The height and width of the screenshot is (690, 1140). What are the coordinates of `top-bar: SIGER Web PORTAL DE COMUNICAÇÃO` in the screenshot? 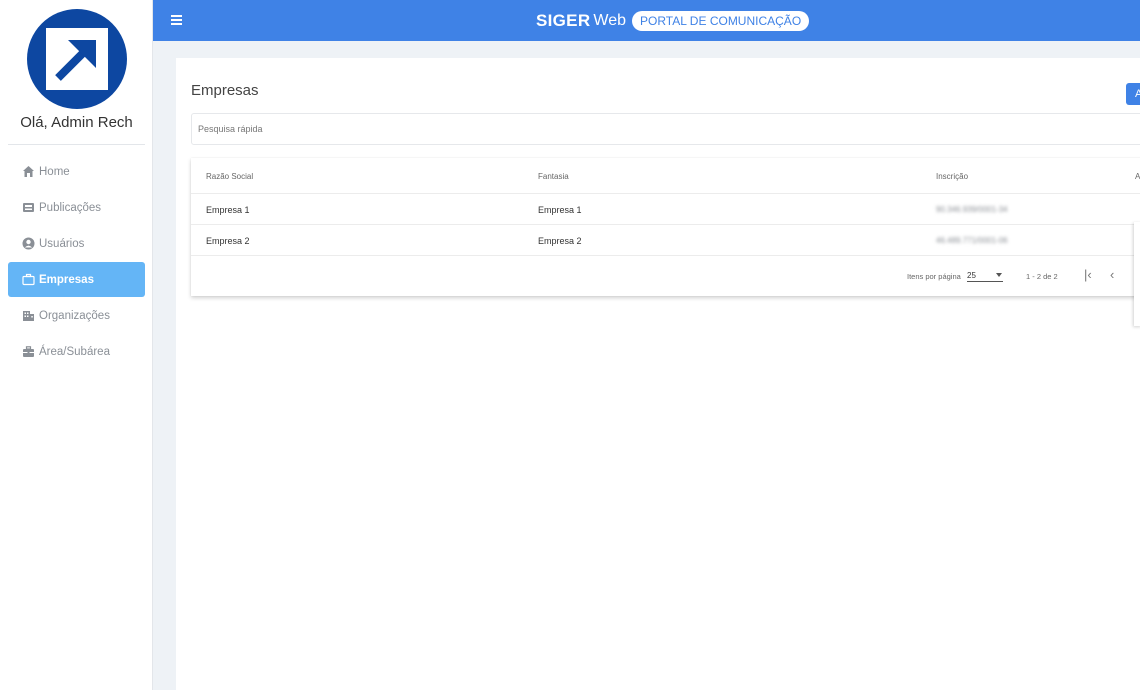 It's located at (646, 20).